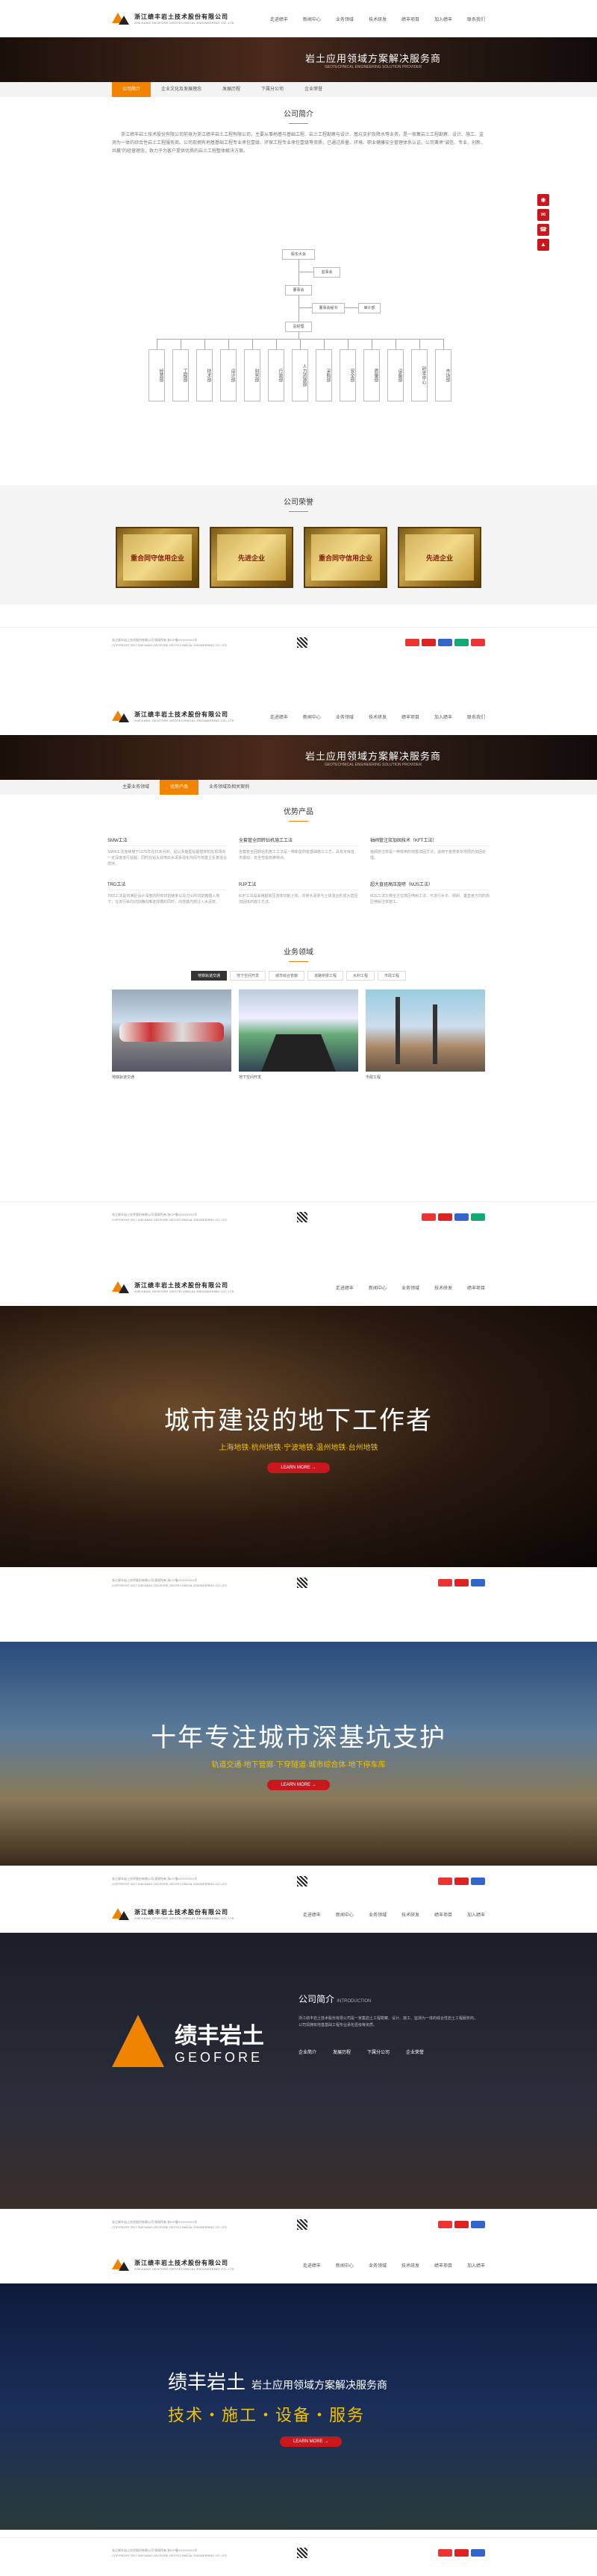  What do you see at coordinates (179, 787) in the screenshot?
I see `tab-products: 优势产品` at bounding box center [179, 787].